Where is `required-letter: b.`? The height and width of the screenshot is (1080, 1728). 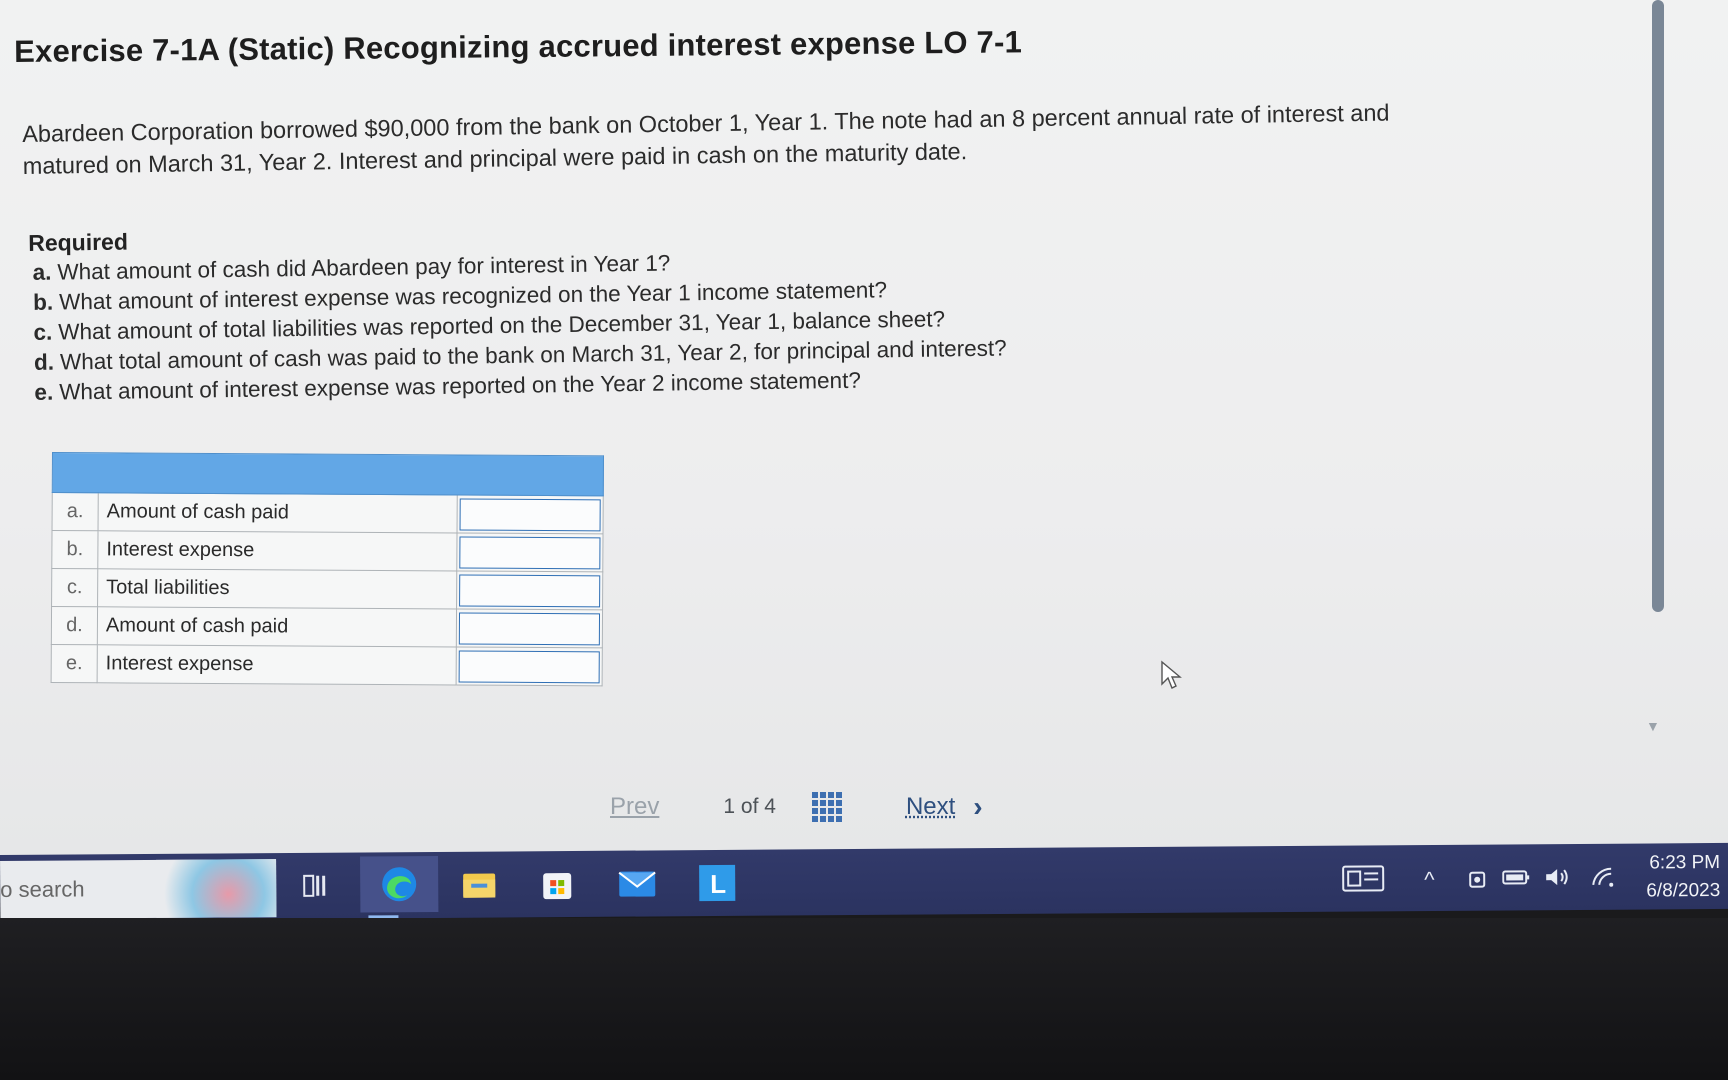
required-letter: b. is located at coordinates (43, 302).